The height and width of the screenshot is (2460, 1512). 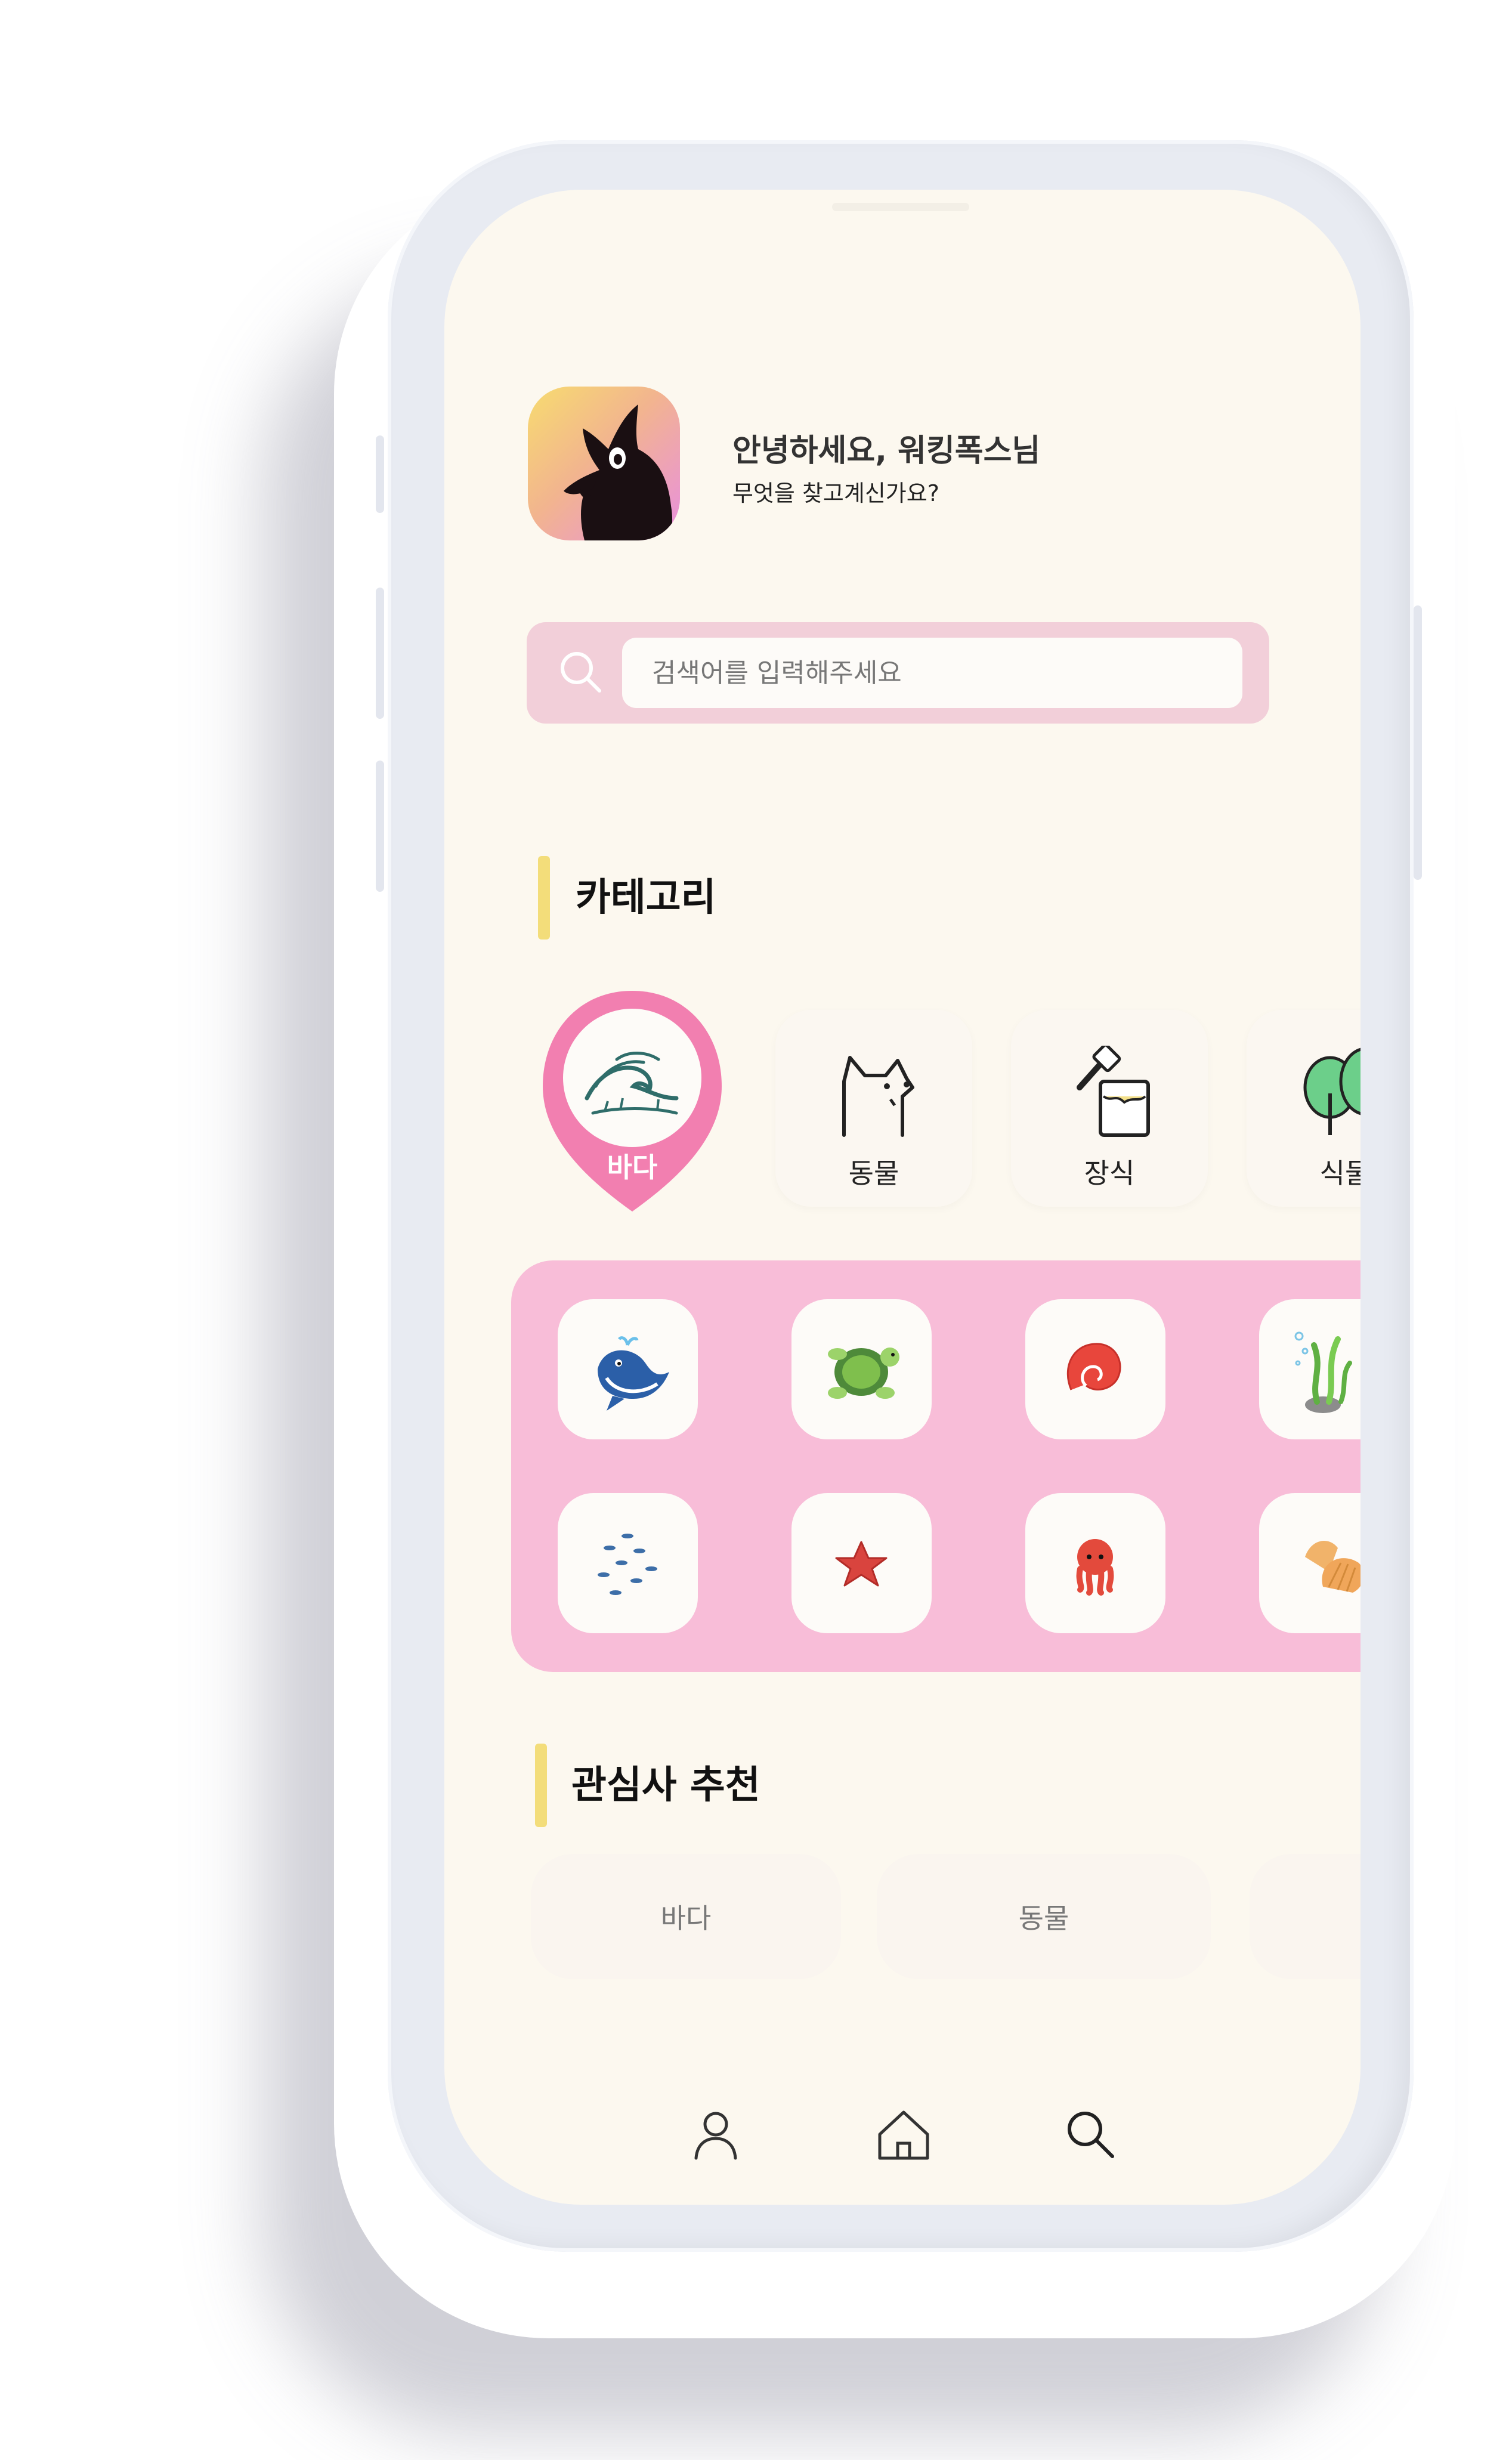 What do you see at coordinates (903, 2134) in the screenshot?
I see `home-icon` at bounding box center [903, 2134].